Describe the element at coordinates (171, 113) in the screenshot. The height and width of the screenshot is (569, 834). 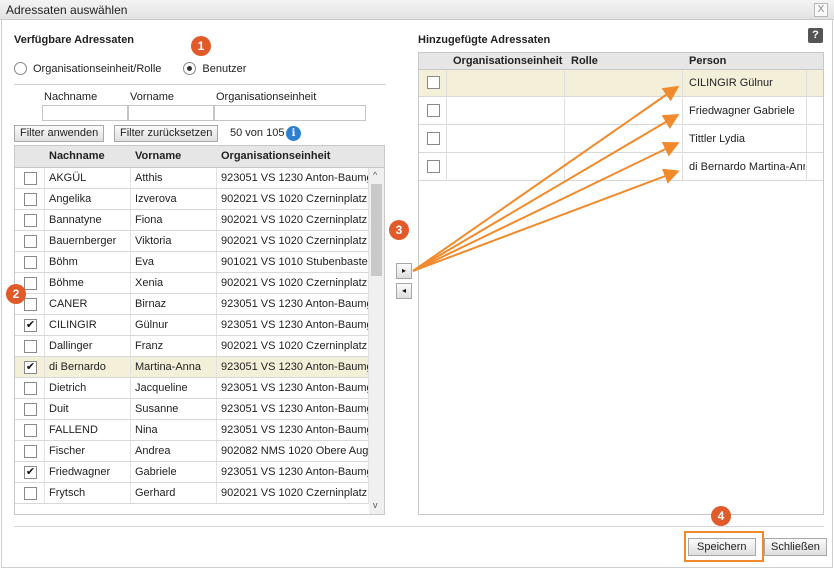
I see `filter-vorname-input` at that location.